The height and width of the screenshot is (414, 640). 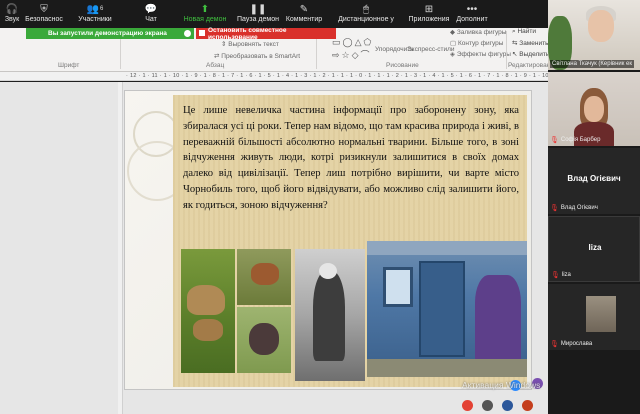 I want to click on participant-tile: Світлана Ткачук (Керівник ек, so click(x=594, y=35).